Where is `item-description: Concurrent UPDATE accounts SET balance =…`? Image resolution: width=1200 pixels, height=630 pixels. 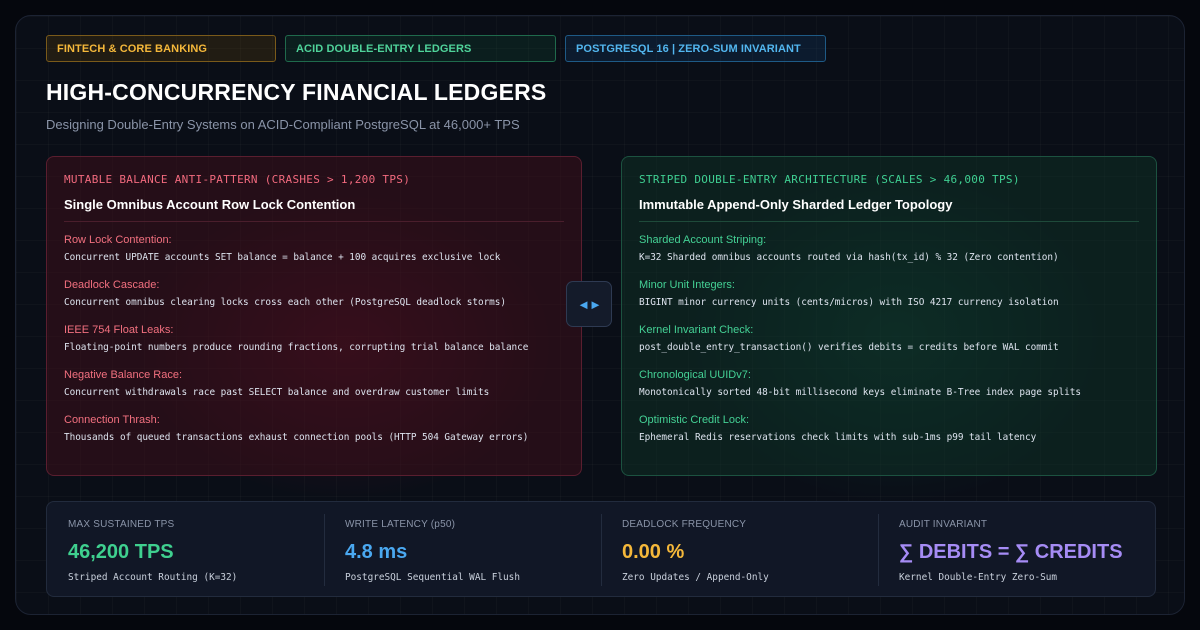
item-description: Concurrent UPDATE accounts SET balance =… is located at coordinates (282, 257).